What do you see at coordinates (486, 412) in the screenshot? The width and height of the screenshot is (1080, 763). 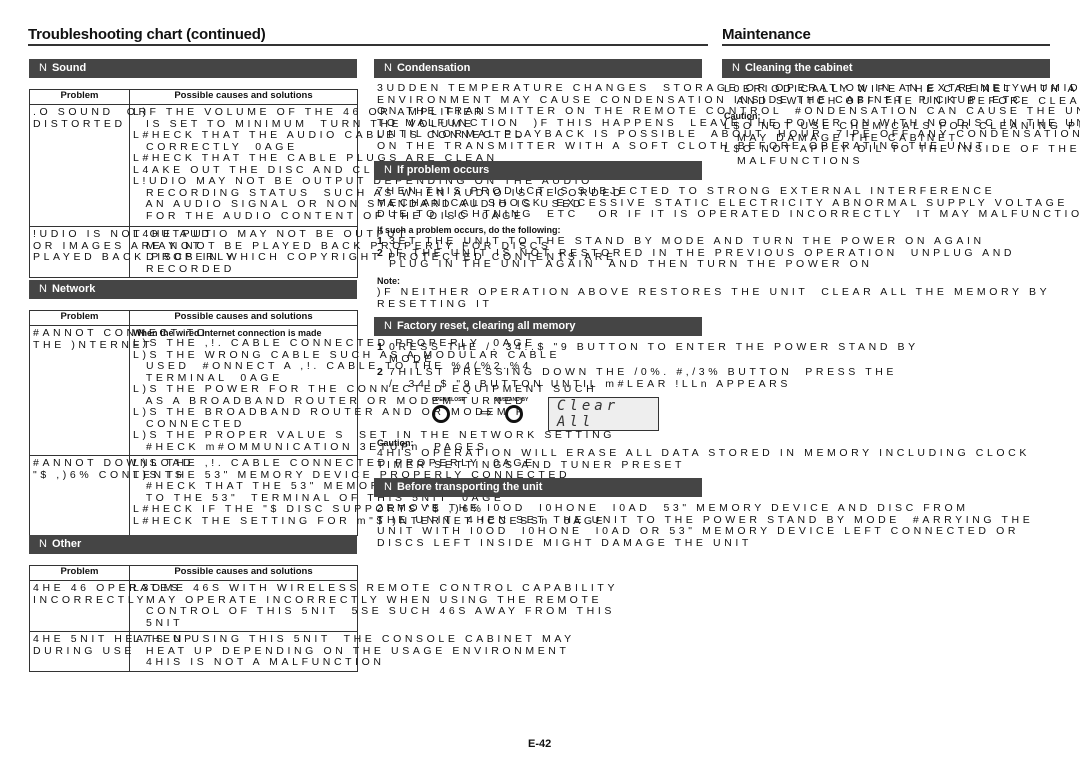 I see `arrow-right-icon: ⇨` at bounding box center [486, 412].